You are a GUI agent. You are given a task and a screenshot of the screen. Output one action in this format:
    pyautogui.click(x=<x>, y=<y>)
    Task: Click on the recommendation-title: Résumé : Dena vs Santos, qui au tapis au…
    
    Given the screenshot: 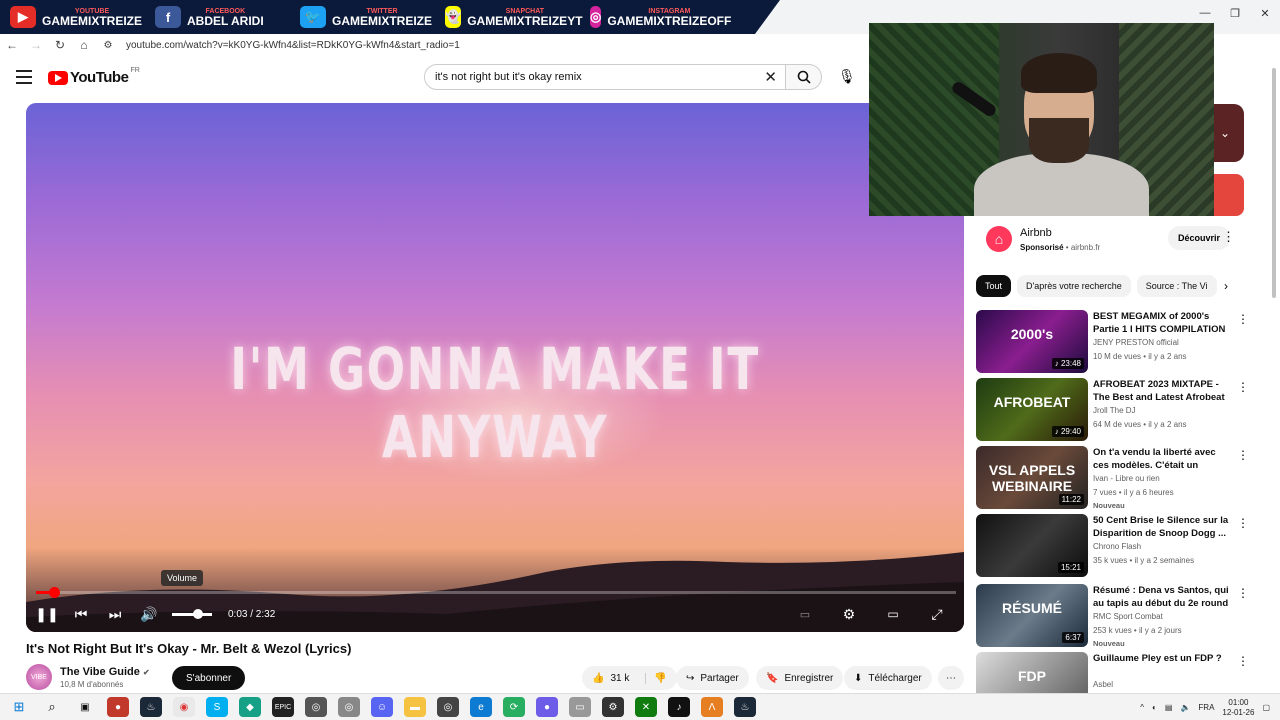 What is the action you would take?
    pyautogui.click(x=1162, y=597)
    